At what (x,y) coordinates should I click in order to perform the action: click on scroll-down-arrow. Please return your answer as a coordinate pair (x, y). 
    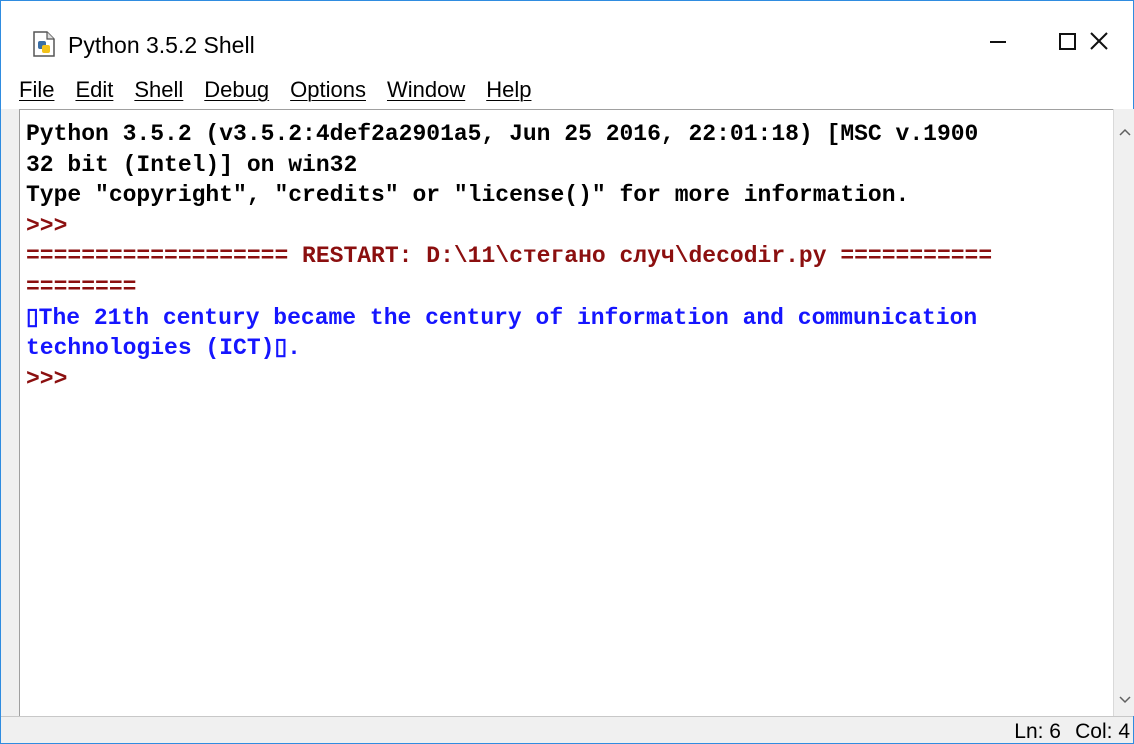
    Looking at the image, I should click on (1124, 699).